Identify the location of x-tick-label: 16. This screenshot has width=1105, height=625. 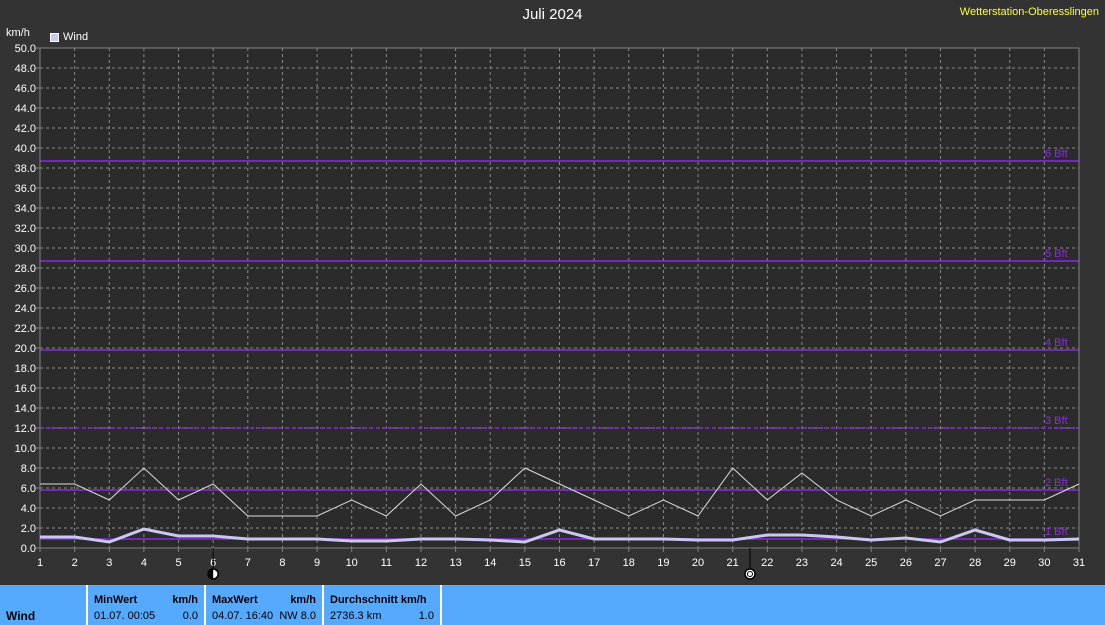
(559, 563).